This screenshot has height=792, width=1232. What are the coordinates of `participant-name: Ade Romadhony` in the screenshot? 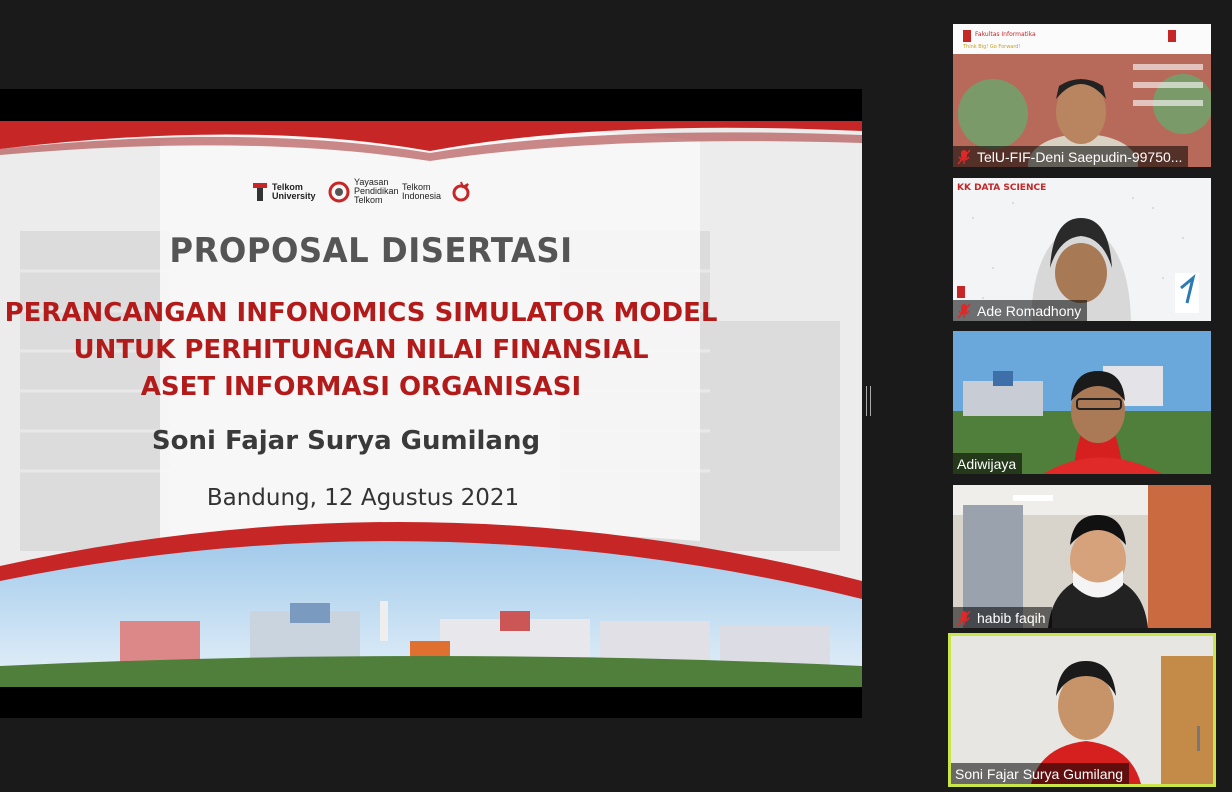 It's located at (1029, 310).